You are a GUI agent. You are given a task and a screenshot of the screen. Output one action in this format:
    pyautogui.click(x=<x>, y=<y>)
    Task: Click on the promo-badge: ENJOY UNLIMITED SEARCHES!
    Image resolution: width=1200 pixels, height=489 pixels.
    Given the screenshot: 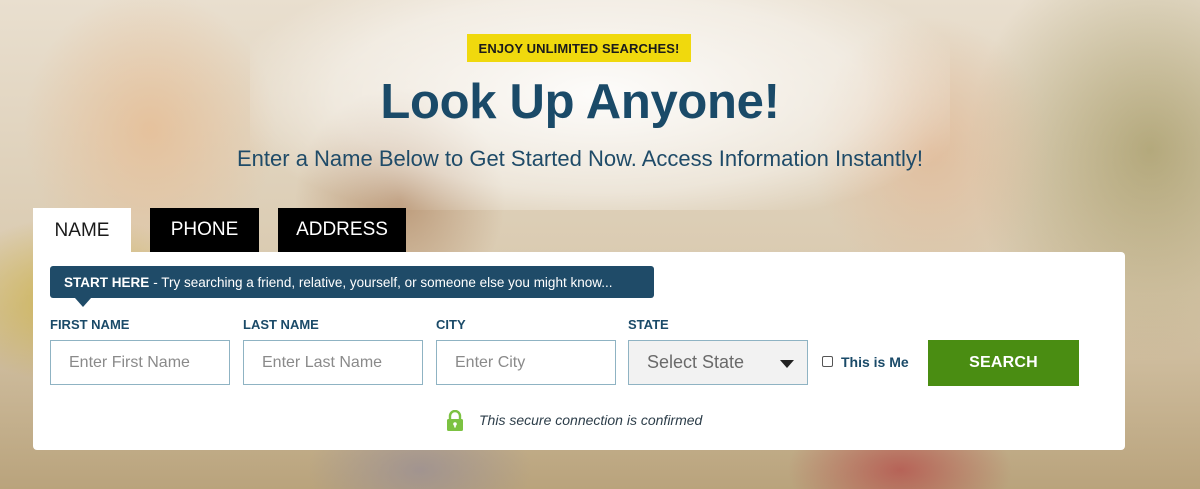 What is the action you would take?
    pyautogui.click(x=579, y=48)
    